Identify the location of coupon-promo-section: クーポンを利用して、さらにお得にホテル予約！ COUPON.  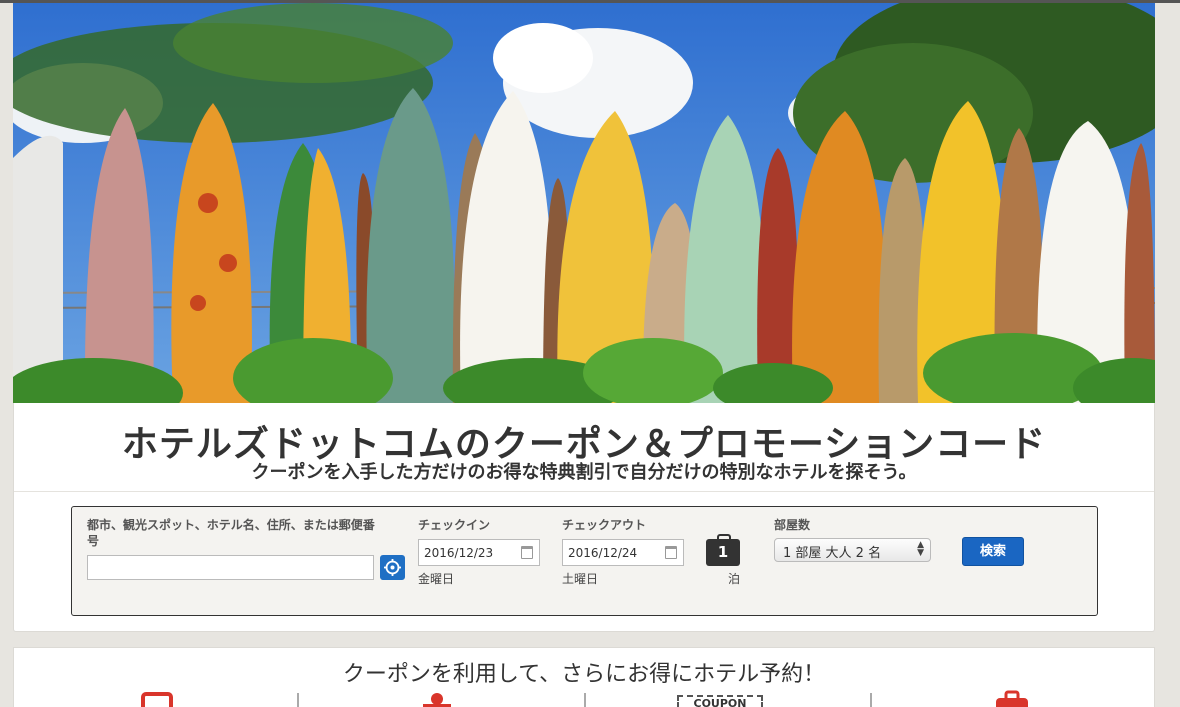
(584, 677).